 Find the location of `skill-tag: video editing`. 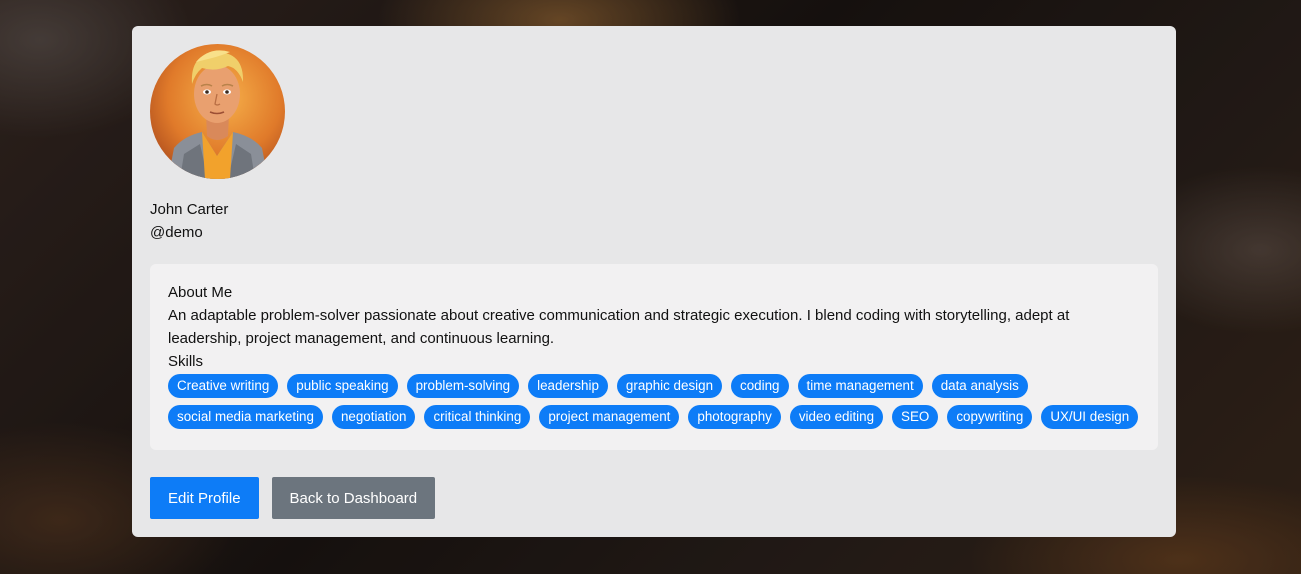

skill-tag: video editing is located at coordinates (836, 417).